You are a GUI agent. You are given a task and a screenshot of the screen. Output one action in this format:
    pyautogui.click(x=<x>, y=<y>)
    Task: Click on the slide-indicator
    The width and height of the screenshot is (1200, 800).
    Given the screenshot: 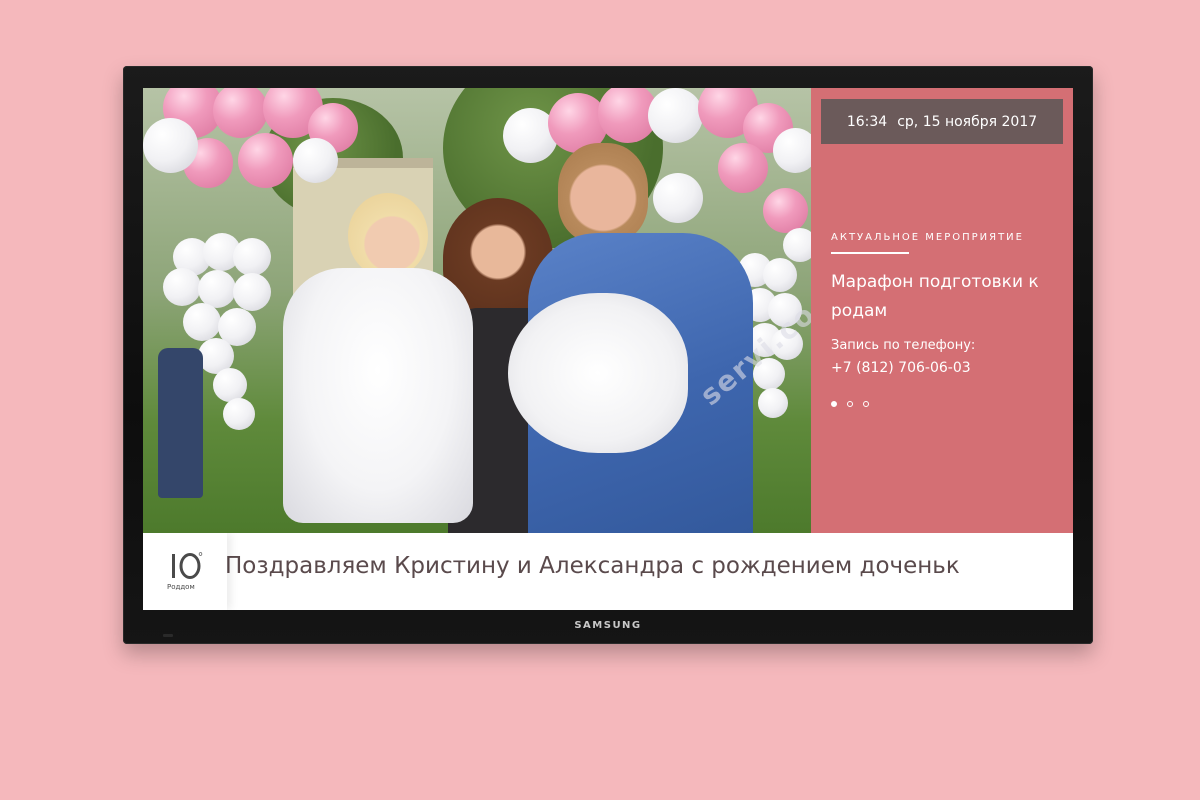 What is the action you would take?
    pyautogui.click(x=850, y=404)
    